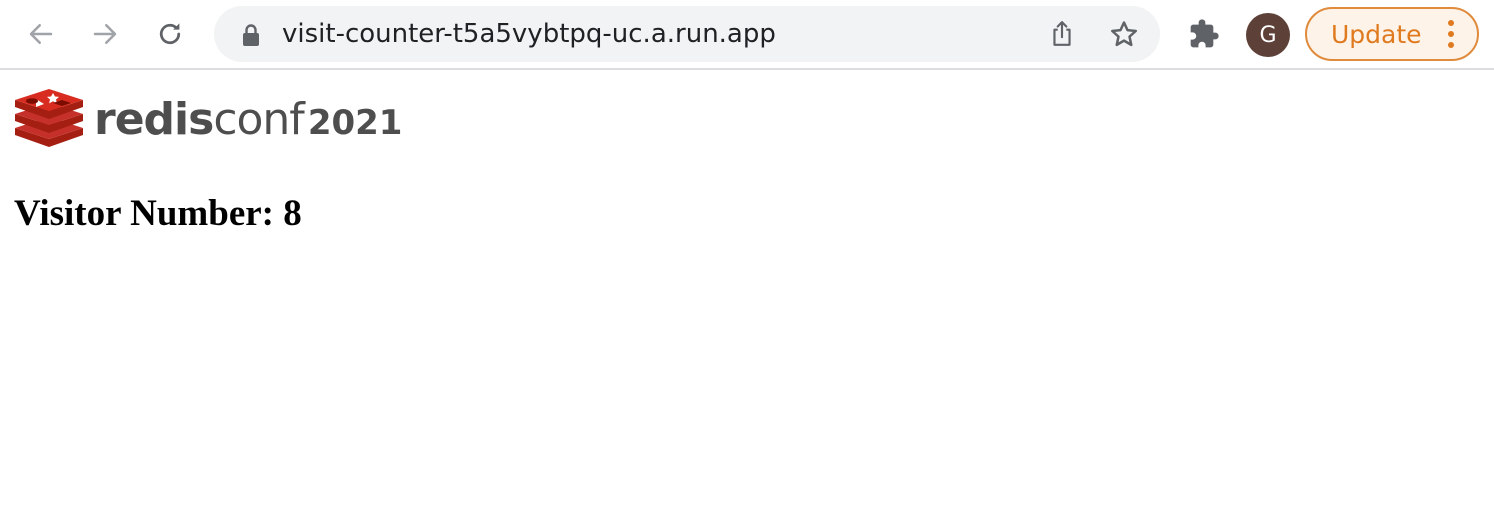 This screenshot has width=1494, height=512. I want to click on redisconf-wordmark: redisconf 2021, so click(248, 120).